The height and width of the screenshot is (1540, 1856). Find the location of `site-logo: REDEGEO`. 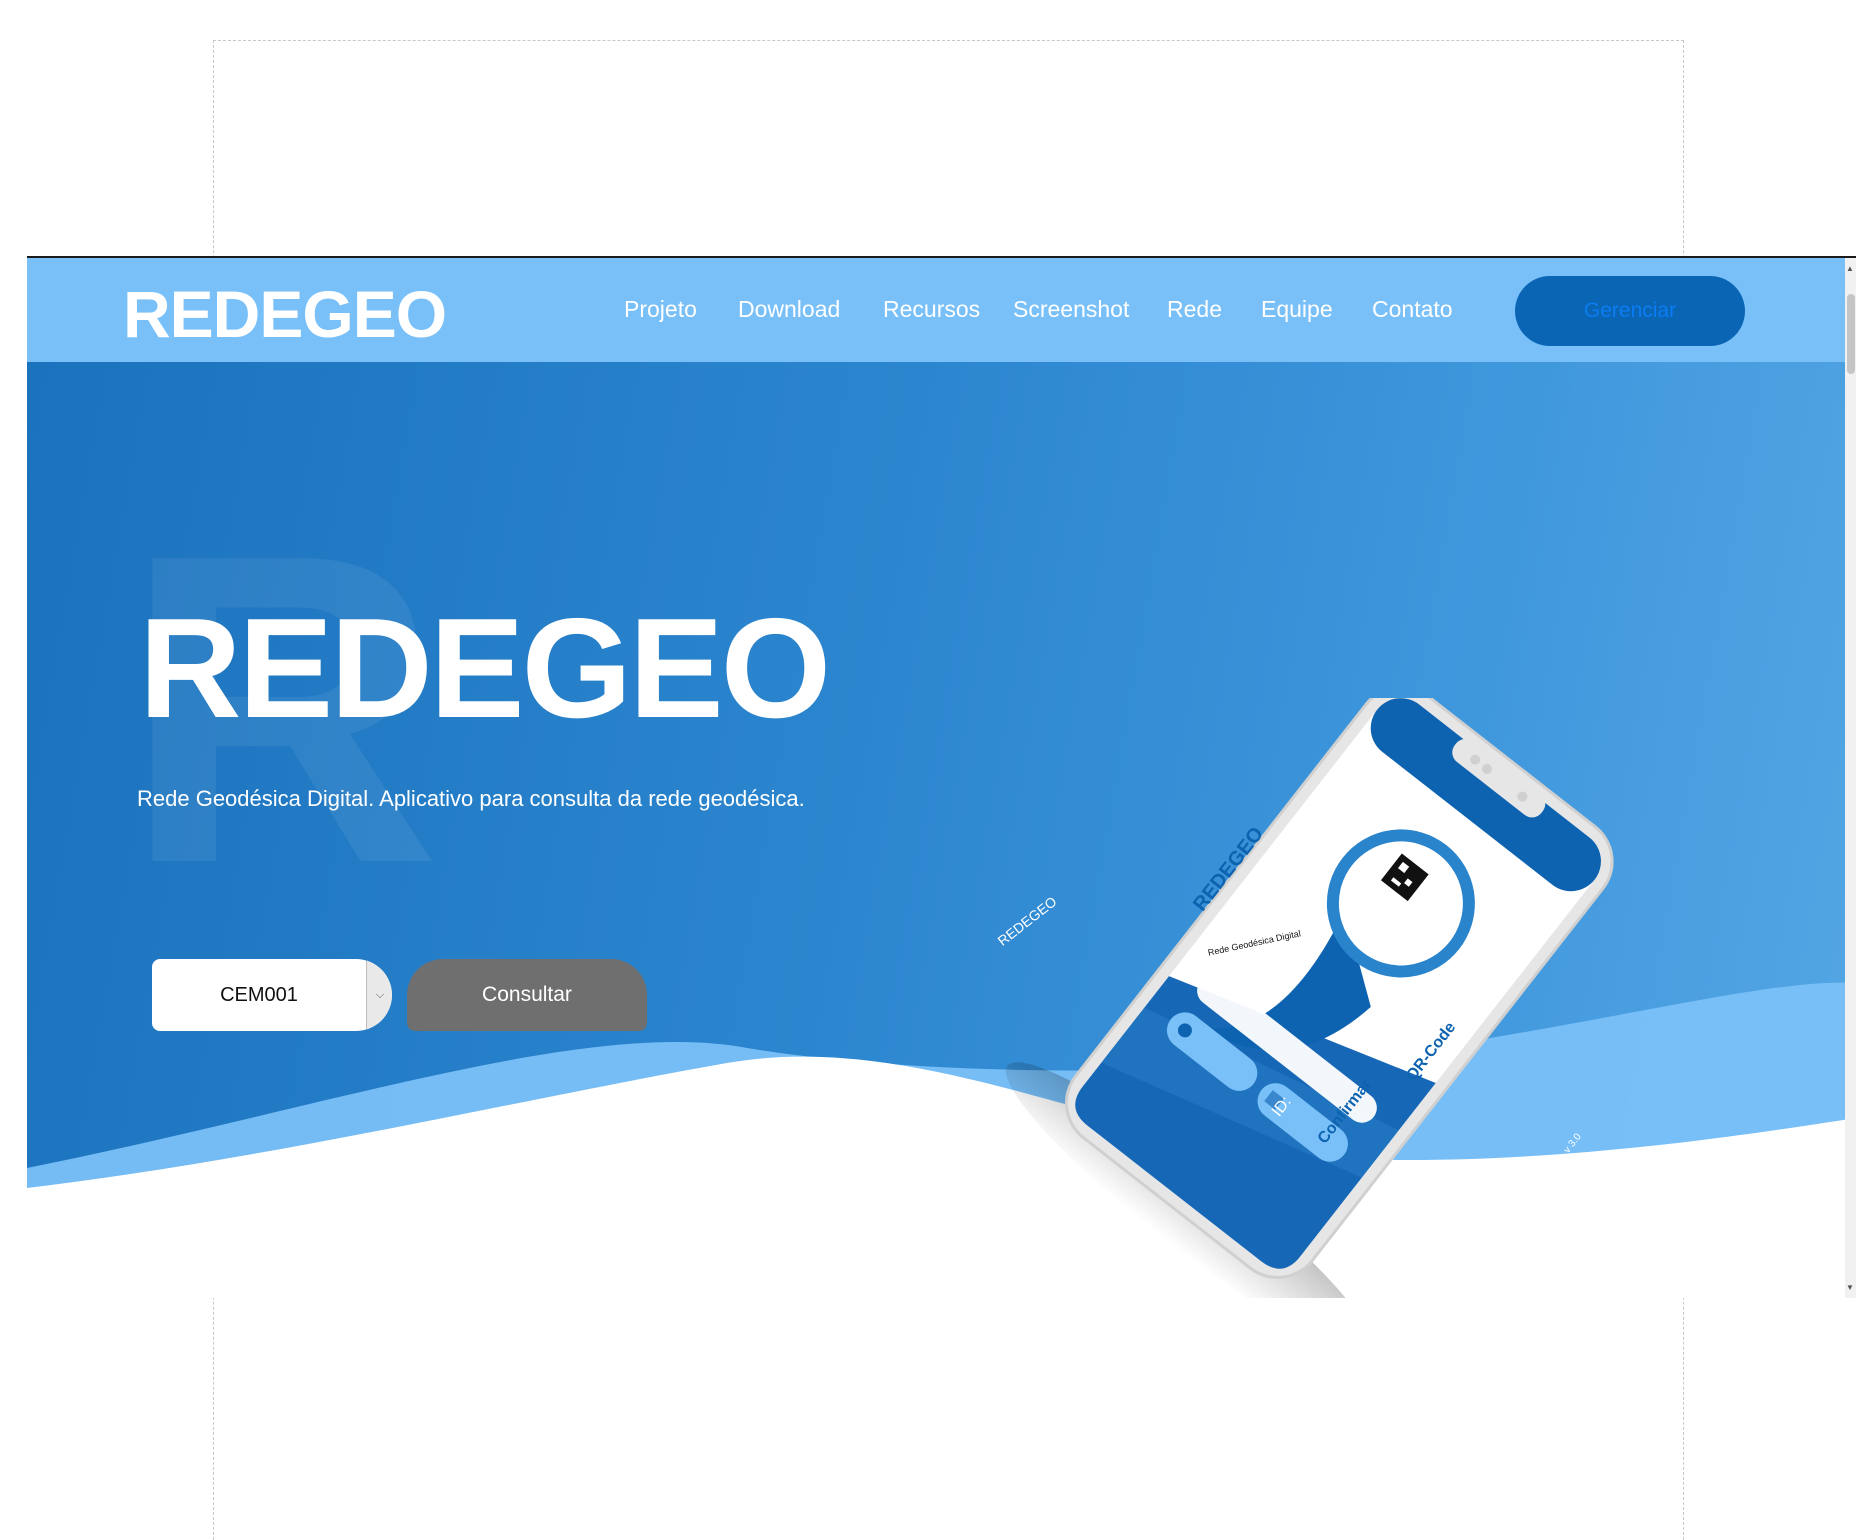

site-logo: REDEGEO is located at coordinates (285, 314).